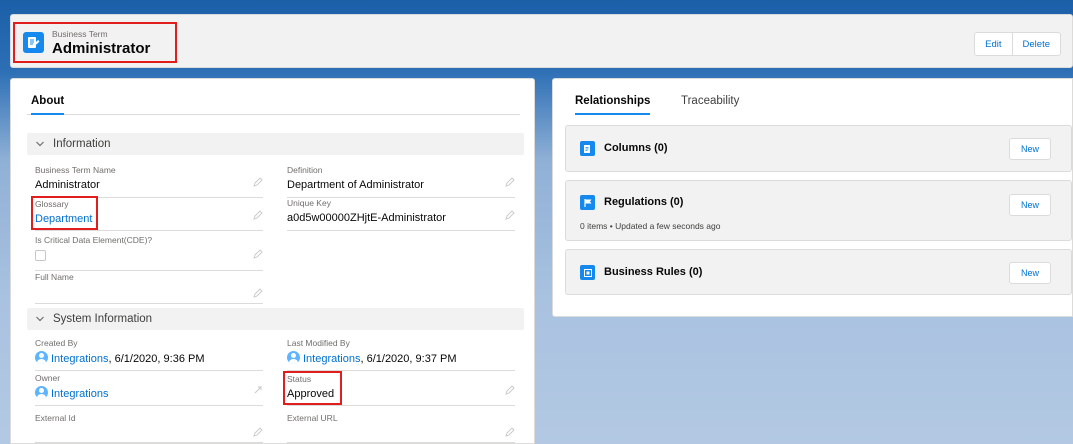 Image resolution: width=1073 pixels, height=444 pixels. What do you see at coordinates (82, 144) in the screenshot?
I see `information-section-title: Information` at bounding box center [82, 144].